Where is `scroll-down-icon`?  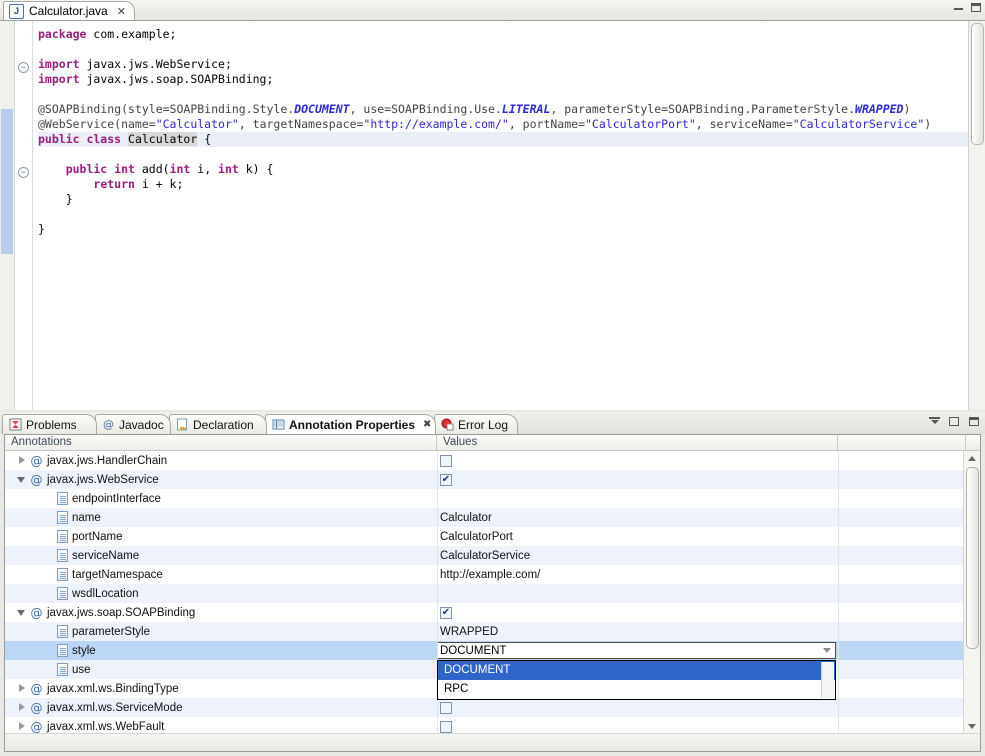
scroll-down-icon is located at coordinates (972, 726).